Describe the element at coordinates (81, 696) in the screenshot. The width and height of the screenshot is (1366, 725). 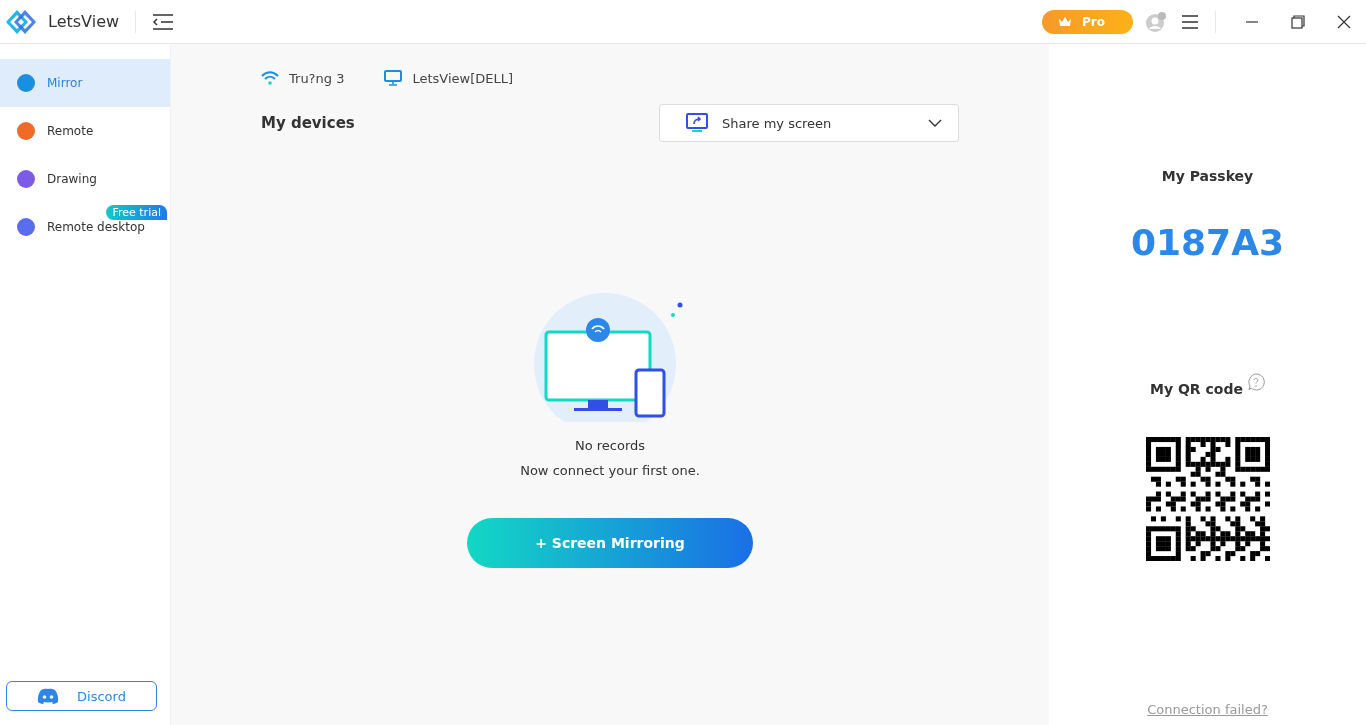
I see `discord-button: Discord` at that location.